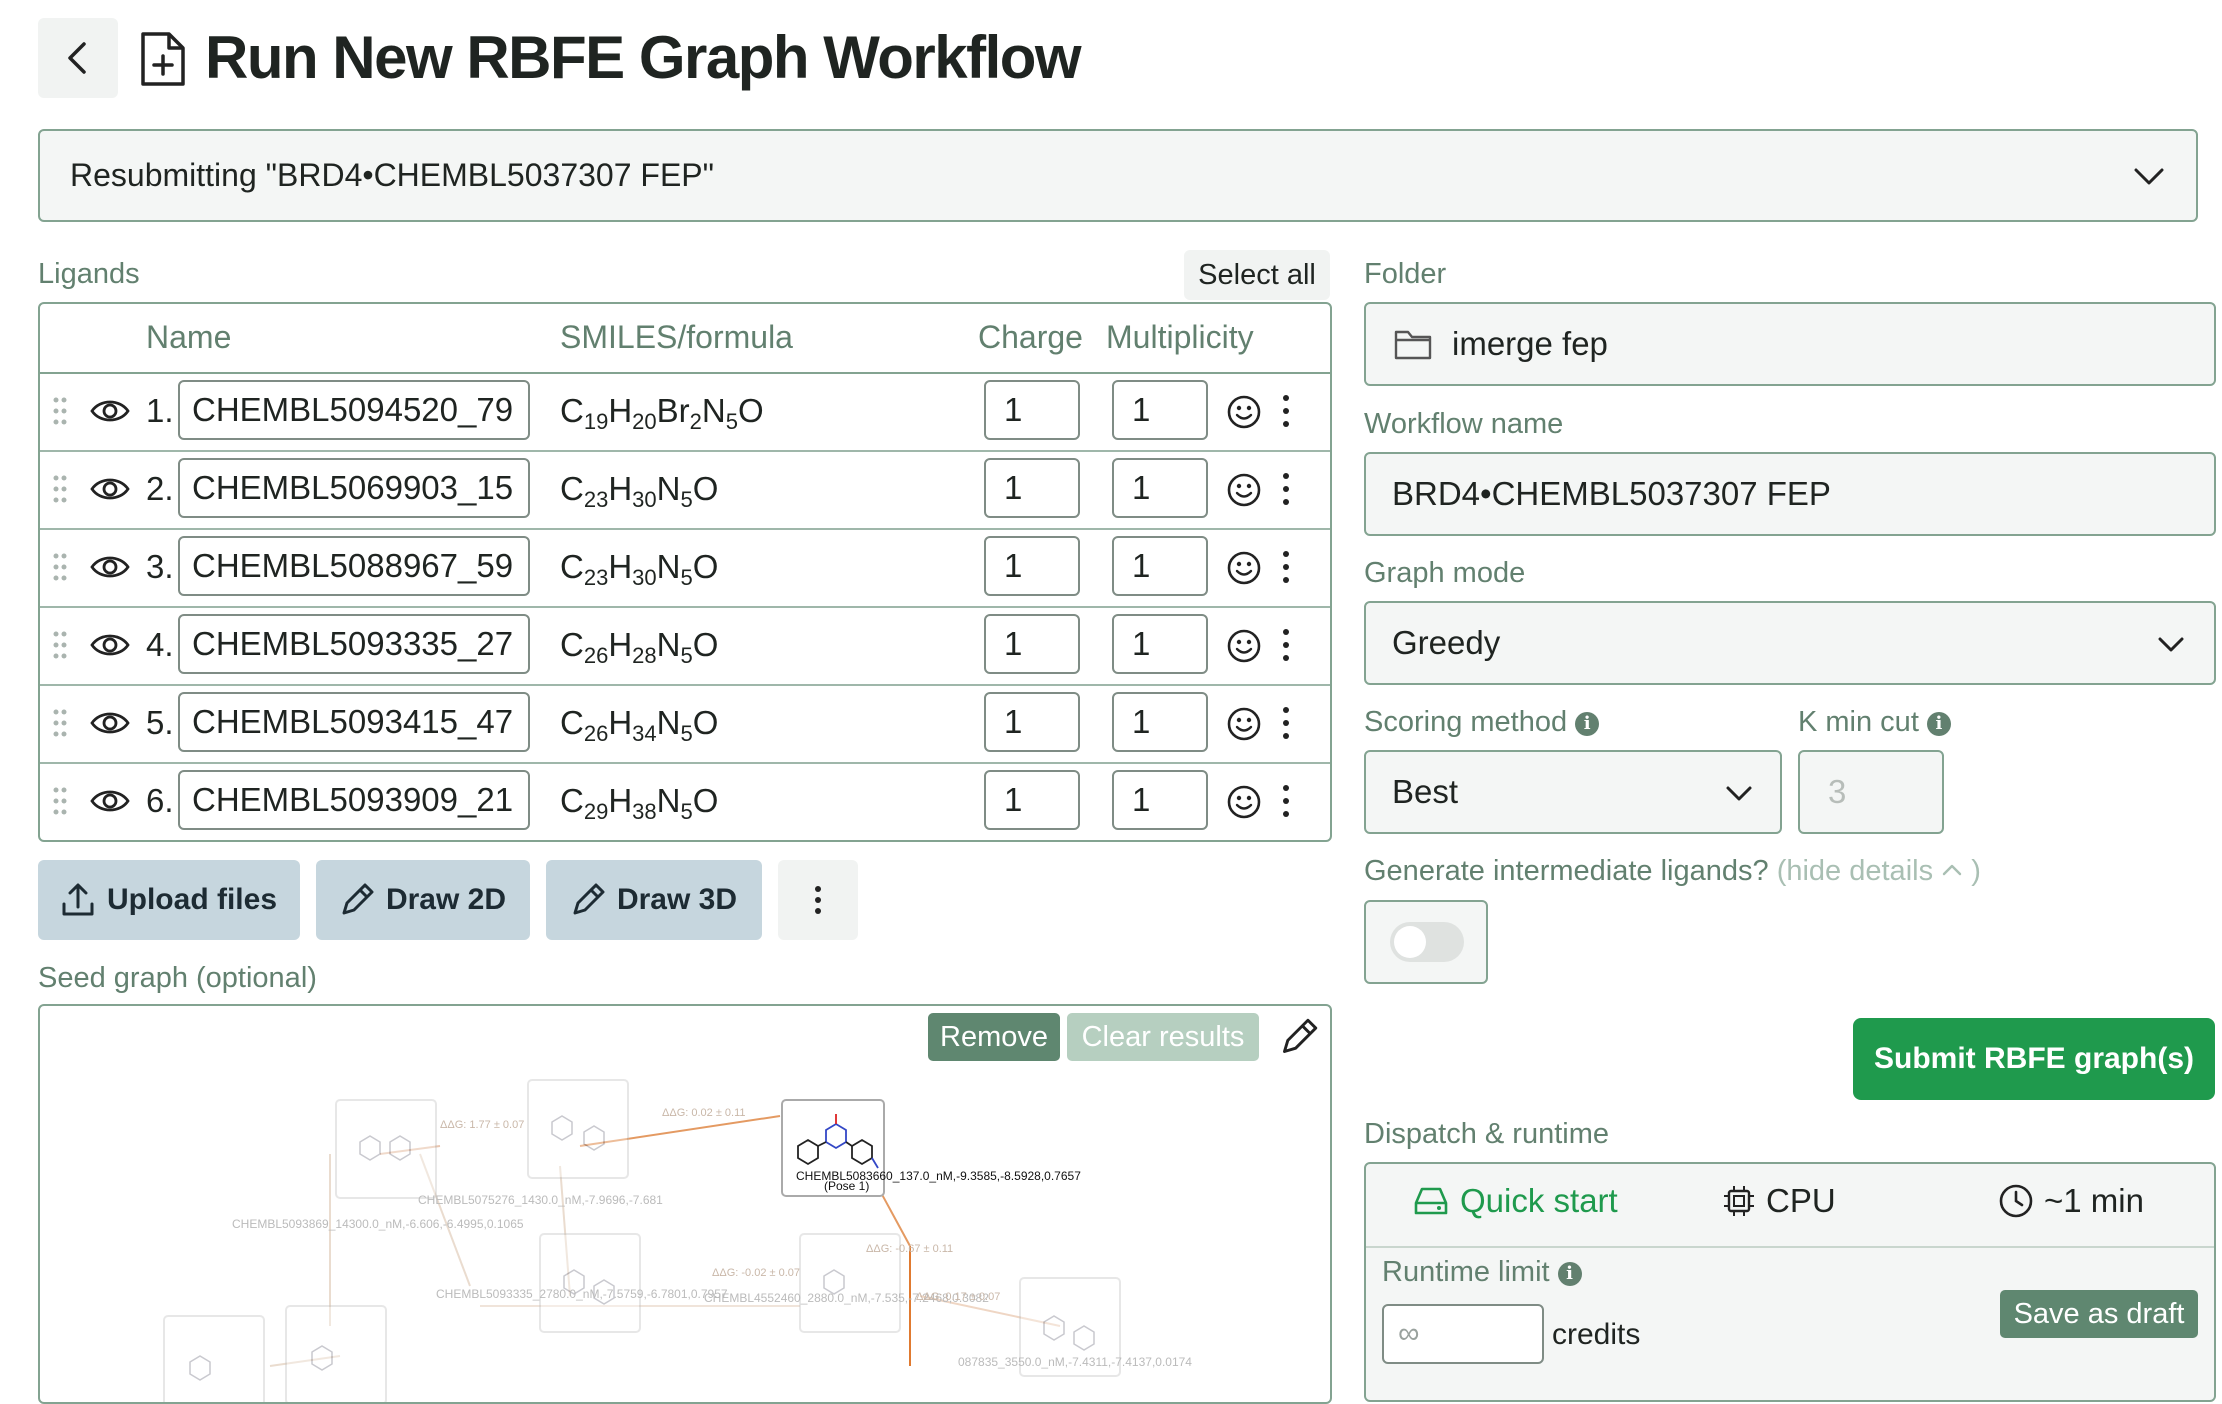 The width and height of the screenshot is (2222, 1404). I want to click on remove-graph-button: Remove, so click(994, 1037).